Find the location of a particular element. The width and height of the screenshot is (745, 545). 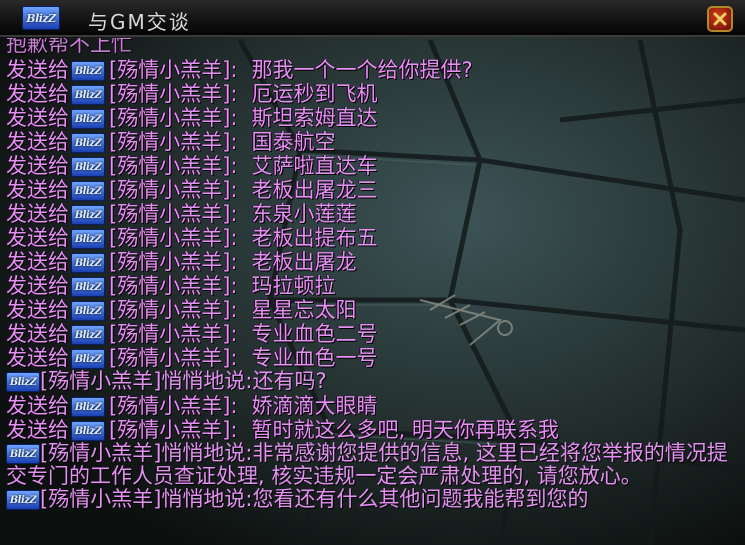

chat-line-sent: 发送给 BlizZ [殇情小羔羊]: 东泉小莲莲 is located at coordinates (181, 214).